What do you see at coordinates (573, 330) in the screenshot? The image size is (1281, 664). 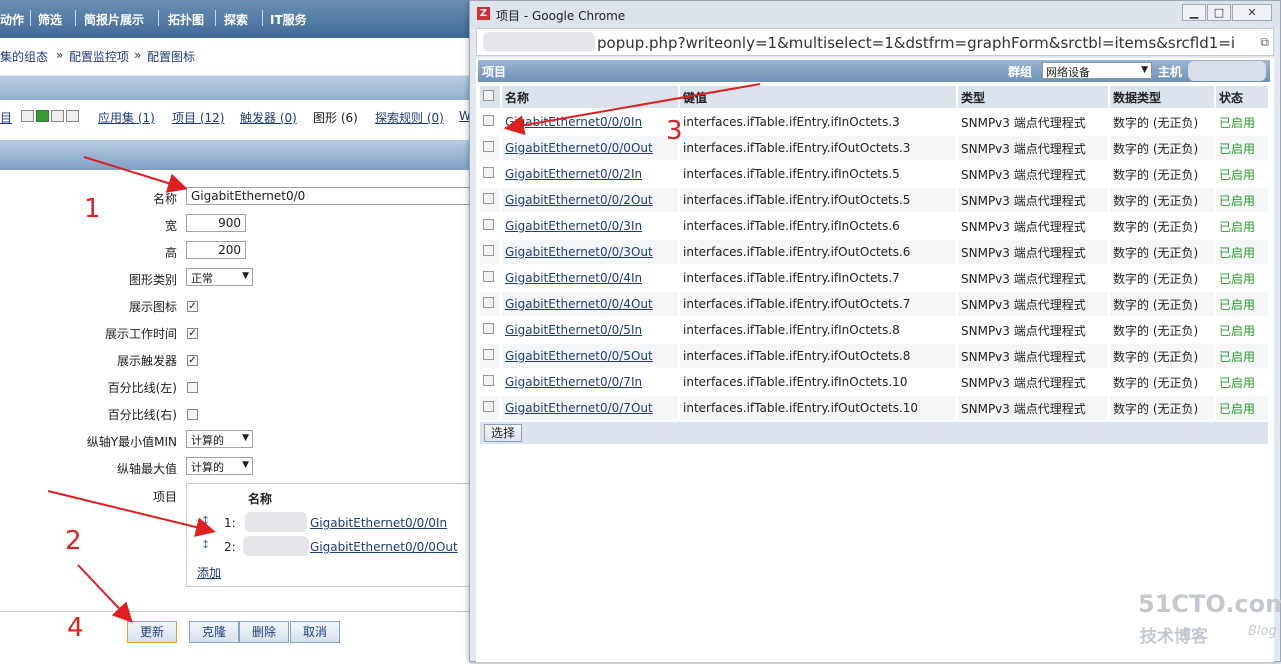 I see `item-name-link: GigabitEthernet0/0/5In` at bounding box center [573, 330].